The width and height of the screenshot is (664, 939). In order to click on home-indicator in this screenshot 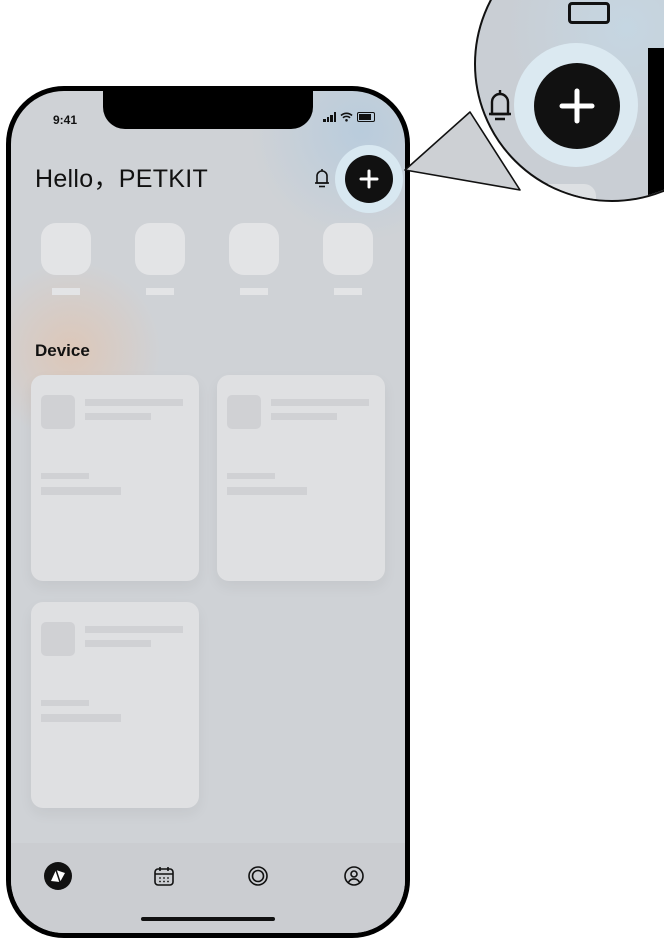, I will do `click(208, 919)`.